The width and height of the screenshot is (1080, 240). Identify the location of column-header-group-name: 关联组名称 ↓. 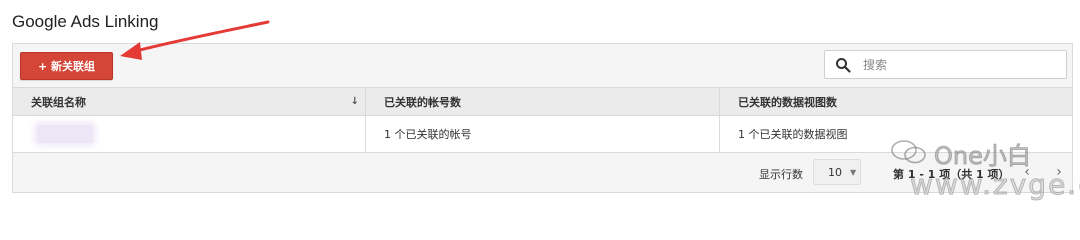
(189, 101).